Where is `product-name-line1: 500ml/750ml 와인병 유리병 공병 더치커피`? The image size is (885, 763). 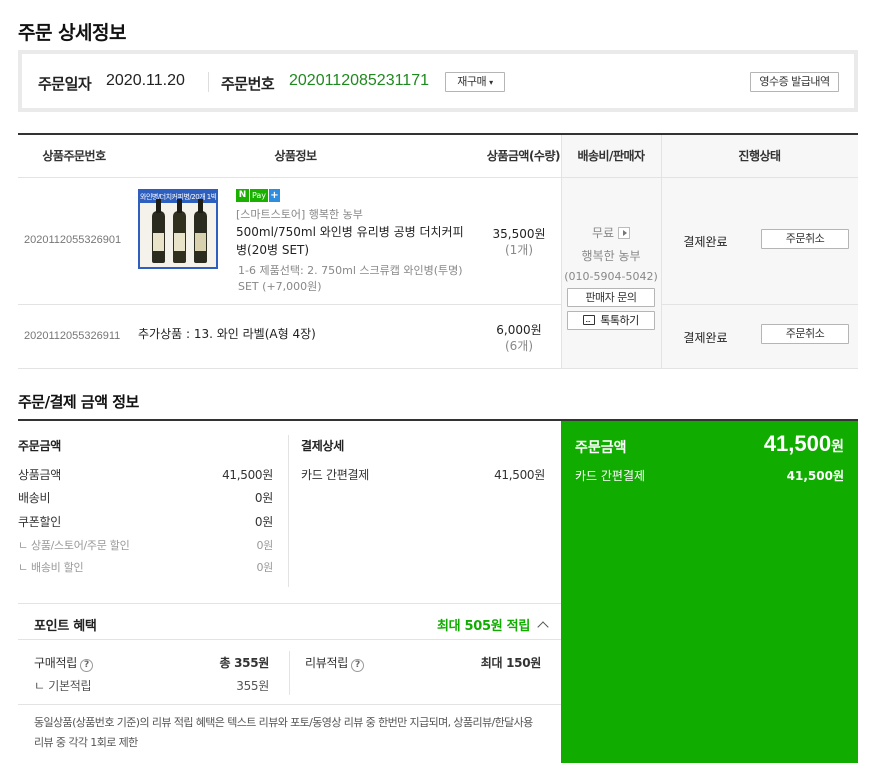
product-name-line1: 500ml/750ml 와인병 유리병 공병 더치커피 is located at coordinates (350, 231).